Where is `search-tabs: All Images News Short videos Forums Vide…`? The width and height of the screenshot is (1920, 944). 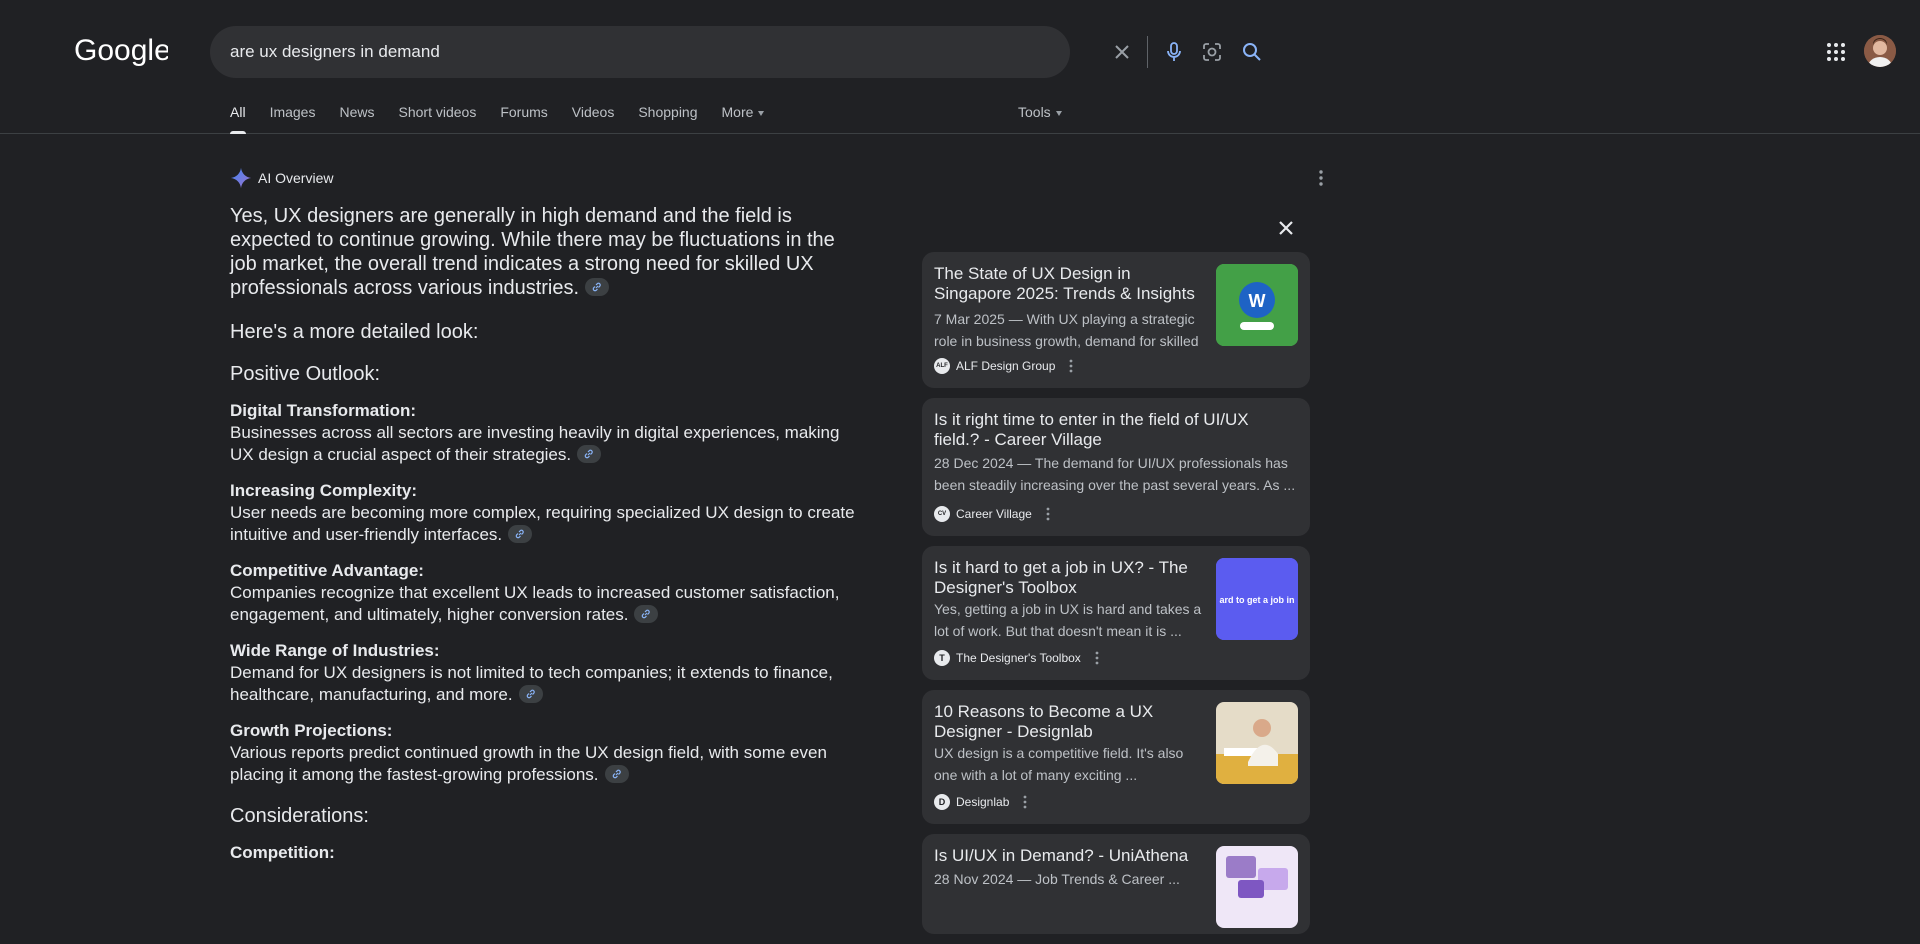
search-tabs: All Images News Short videos Forums Vide… is located at coordinates (509, 115).